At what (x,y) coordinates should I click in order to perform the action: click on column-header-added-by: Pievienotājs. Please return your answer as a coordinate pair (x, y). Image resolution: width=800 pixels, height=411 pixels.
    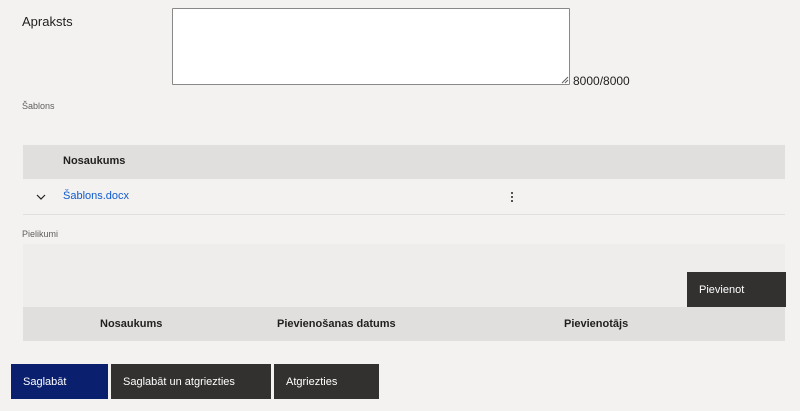
    Looking at the image, I should click on (596, 324).